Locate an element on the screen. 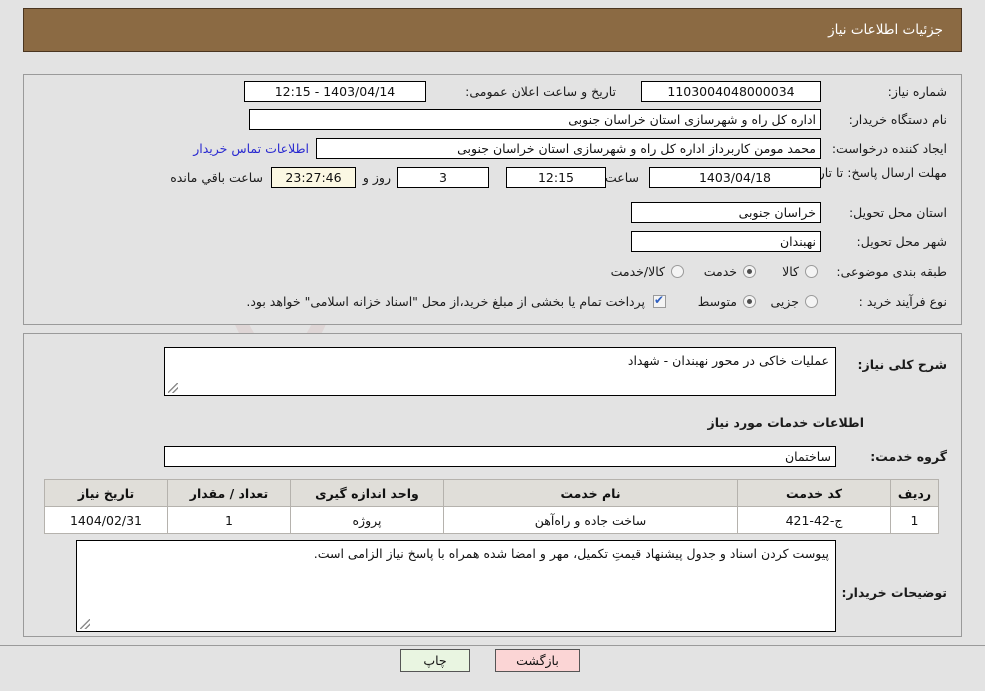  col-need-date: تاریخ نیاز is located at coordinates (106, 493).